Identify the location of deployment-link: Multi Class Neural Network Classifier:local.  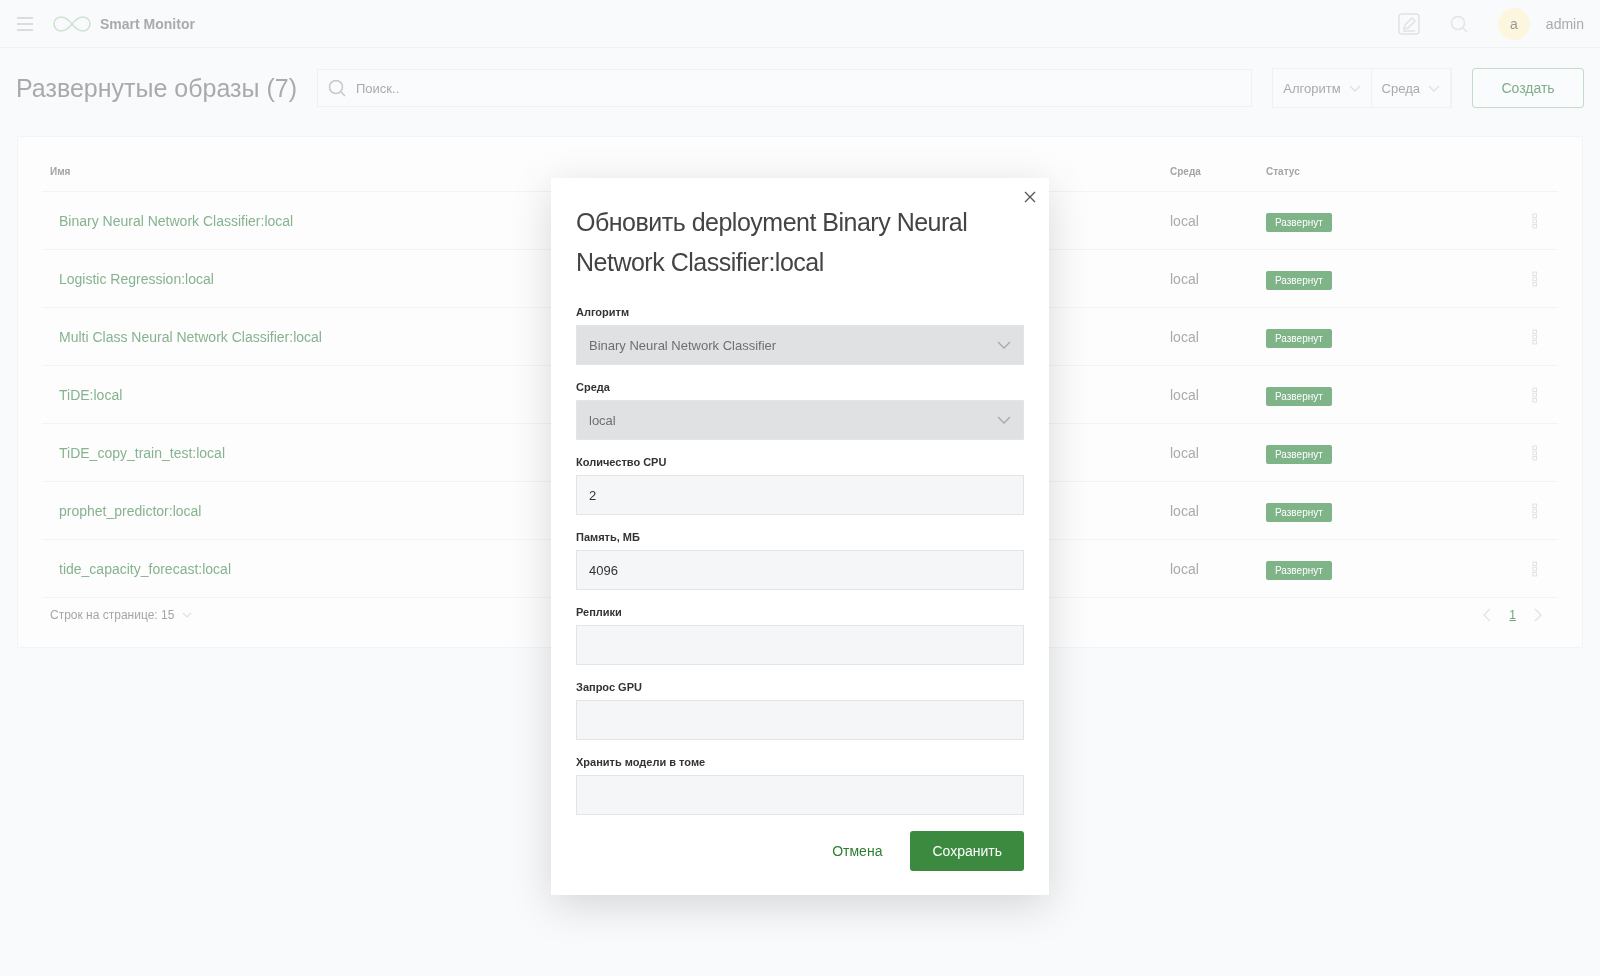
(190, 336).